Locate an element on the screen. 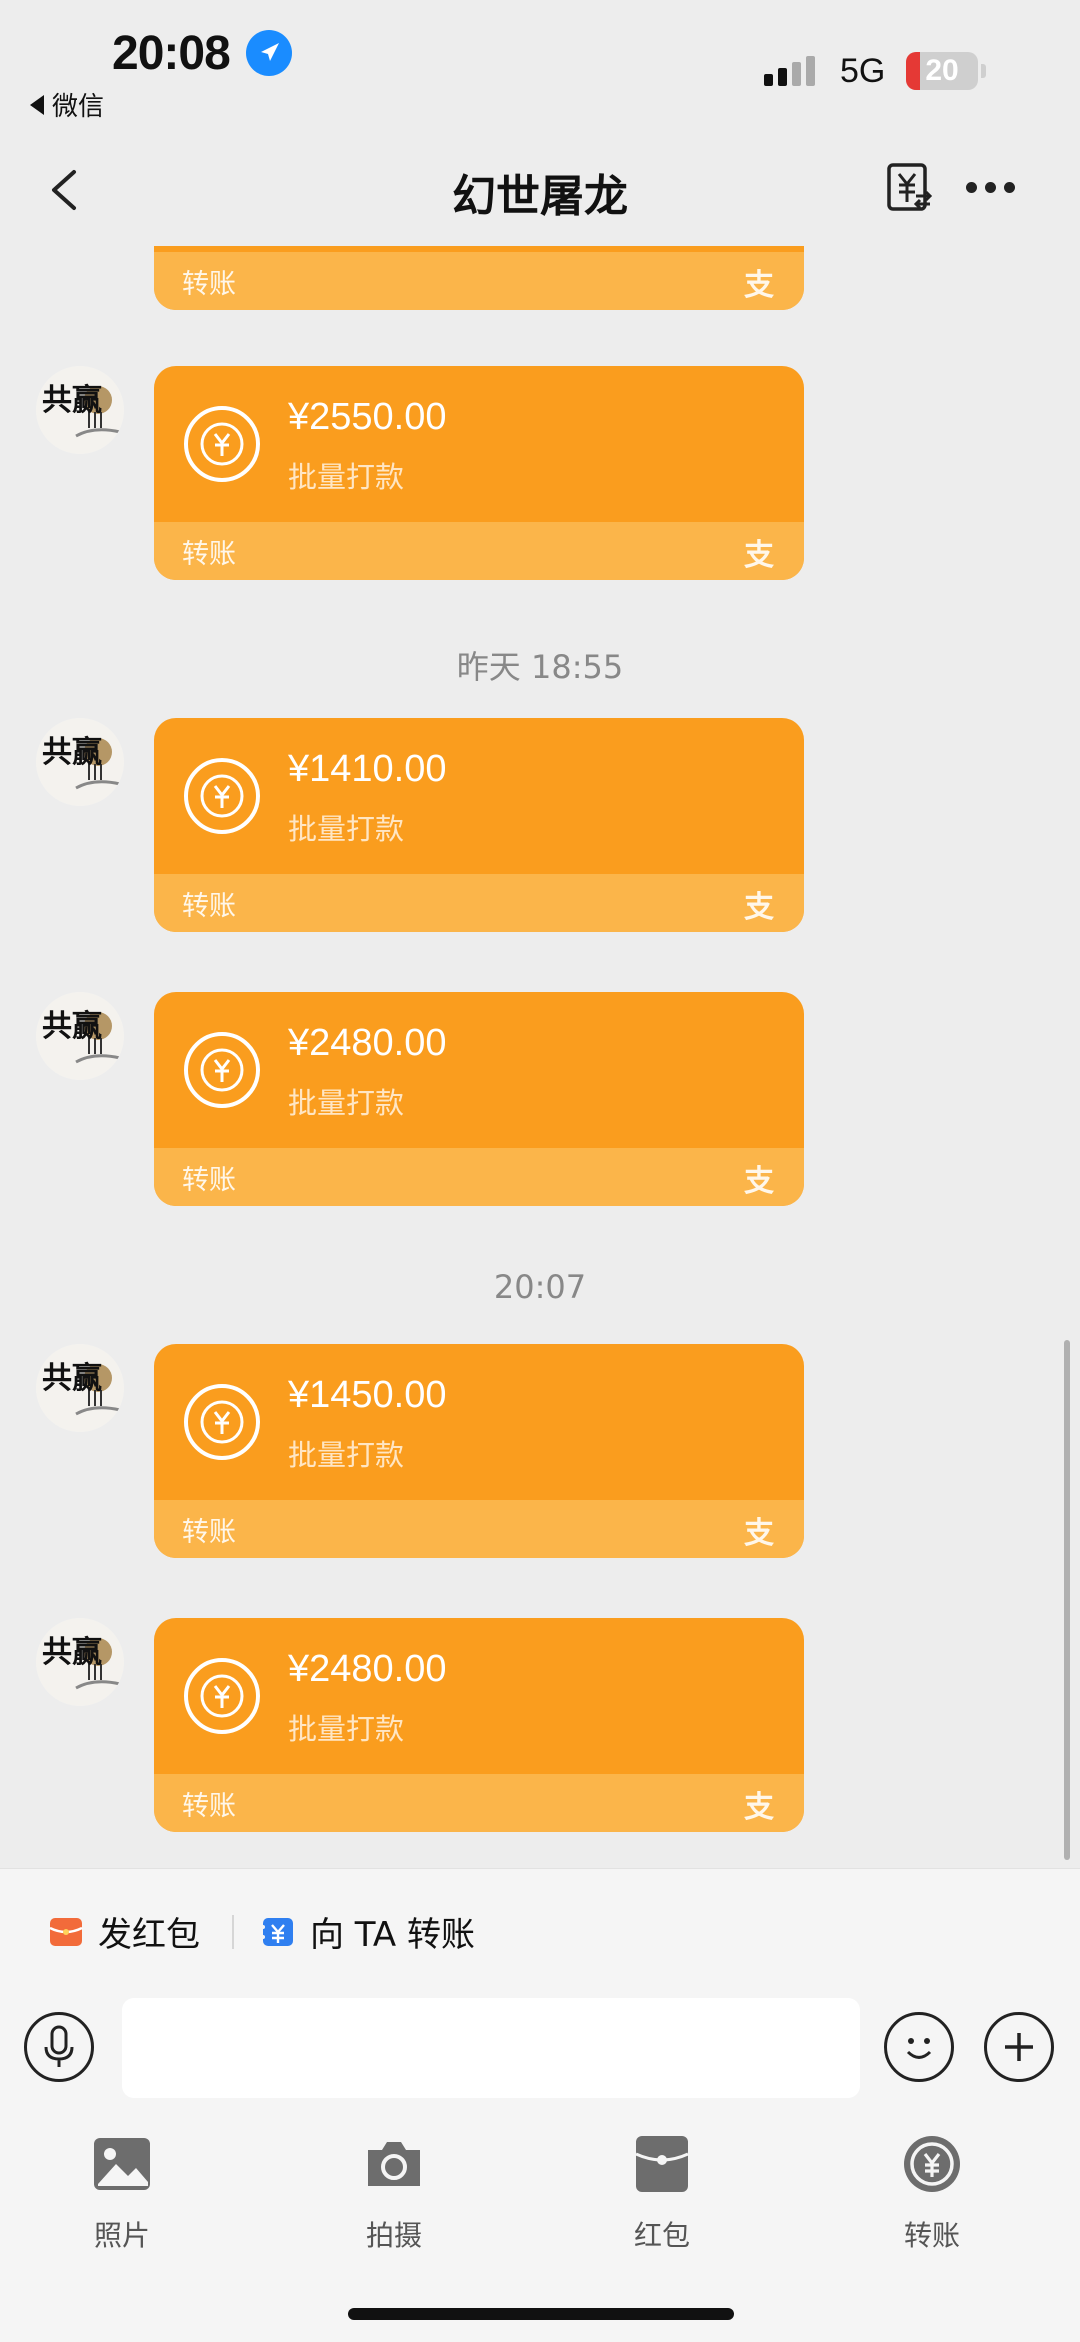  panel-item-label: 红包 is located at coordinates (661, 2235).